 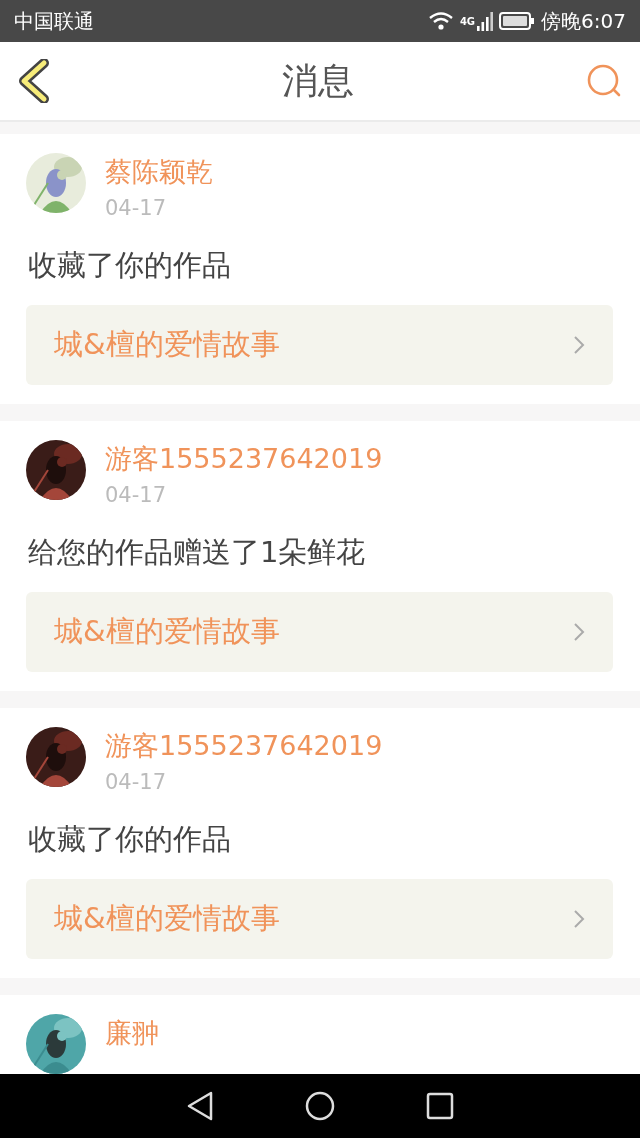 I want to click on wifi-icon, so click(x=440, y=21).